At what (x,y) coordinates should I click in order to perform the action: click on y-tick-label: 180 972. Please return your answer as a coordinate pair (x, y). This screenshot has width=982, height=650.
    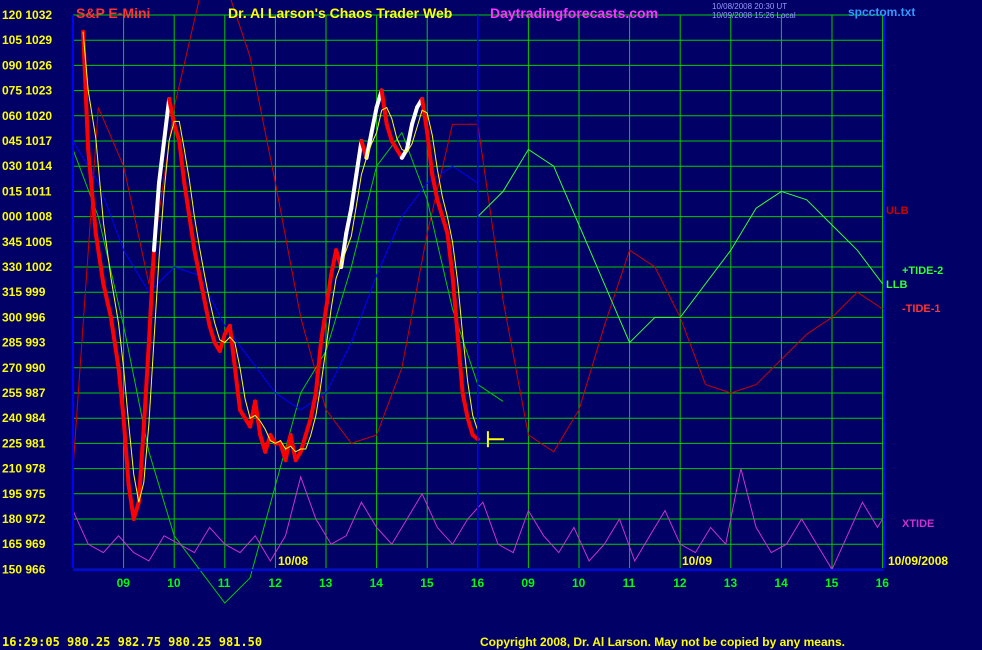
    Looking at the image, I should click on (24, 519).